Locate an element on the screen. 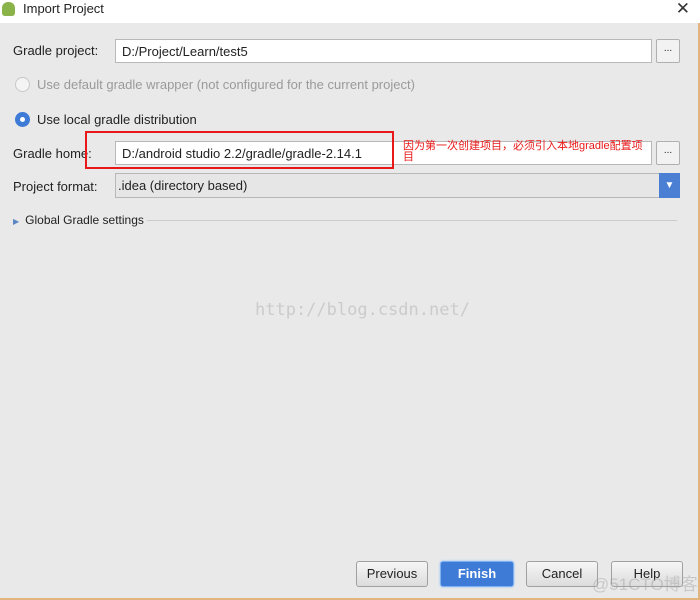 This screenshot has height=600, width=700. finish-button: Finish is located at coordinates (477, 574).